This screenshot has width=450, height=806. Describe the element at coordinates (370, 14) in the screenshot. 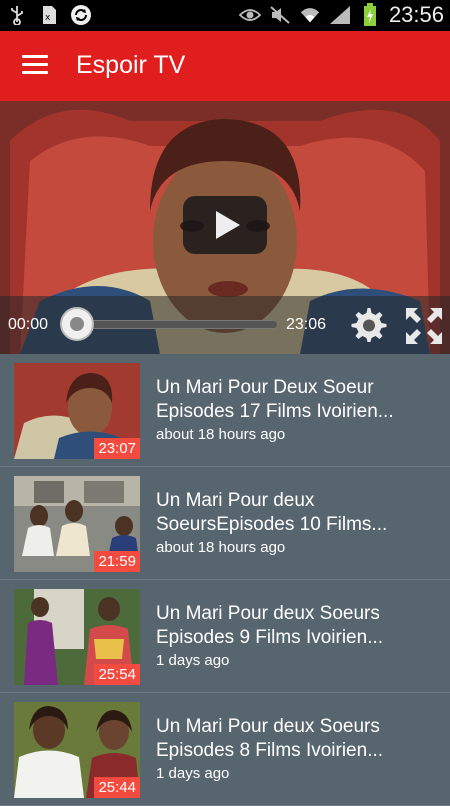

I see `battery-icon` at that location.